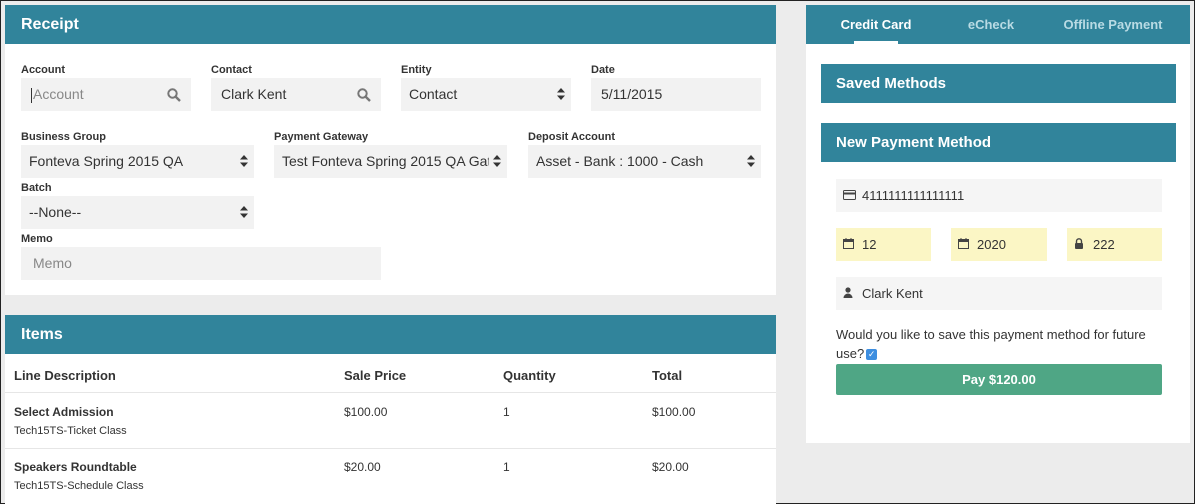 The height and width of the screenshot is (504, 1195). Describe the element at coordinates (296, 94) in the screenshot. I see `contact-input: Clark Kent` at that location.